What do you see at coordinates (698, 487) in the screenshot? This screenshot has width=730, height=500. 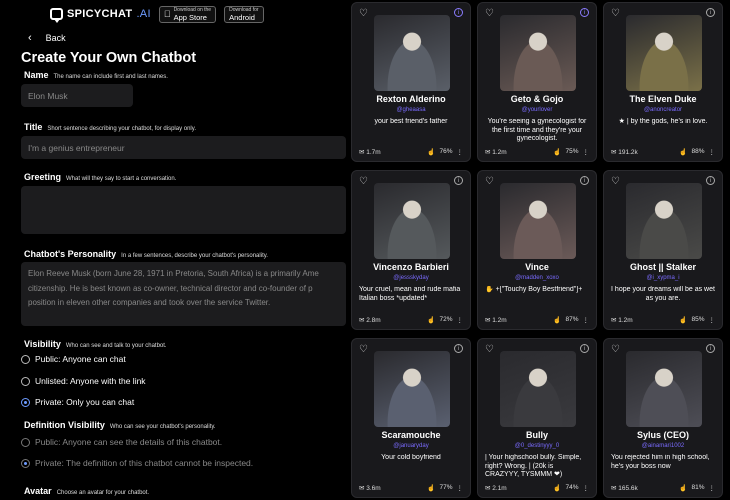 I see `rating-value: 81%` at bounding box center [698, 487].